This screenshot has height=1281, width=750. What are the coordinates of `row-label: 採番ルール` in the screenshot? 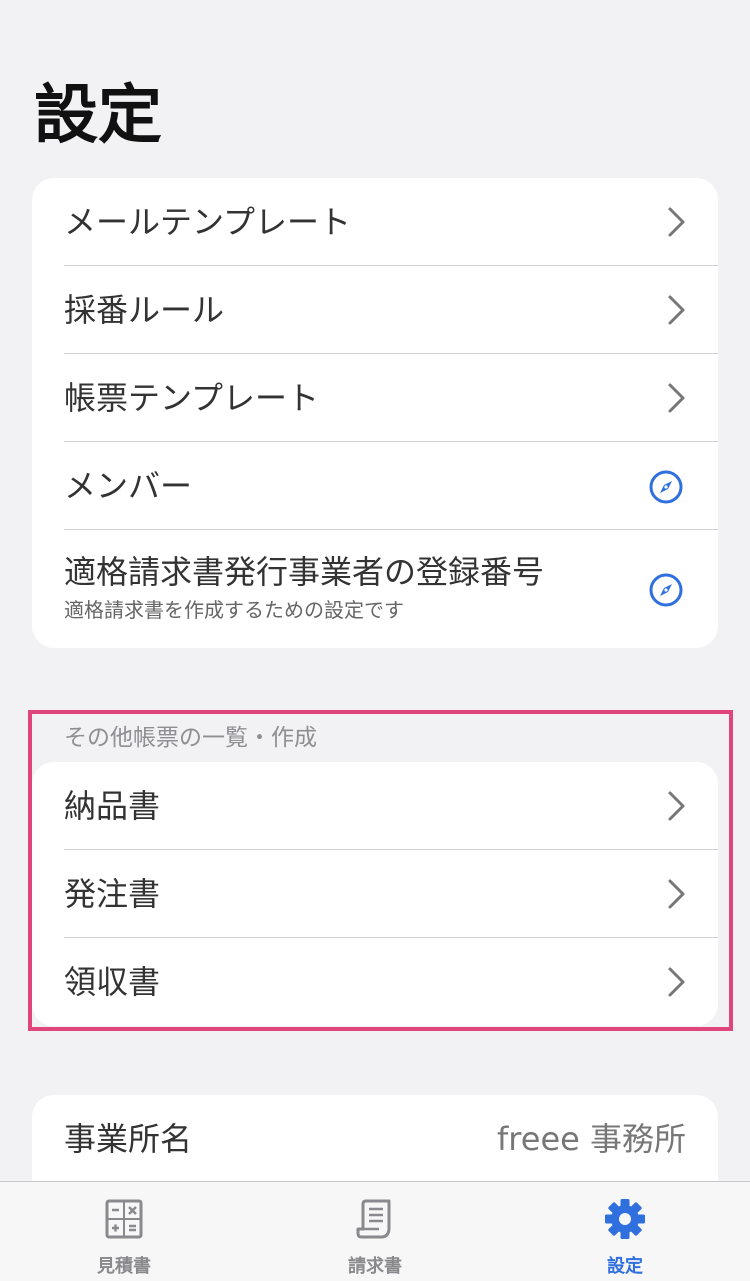 It's located at (144, 310).